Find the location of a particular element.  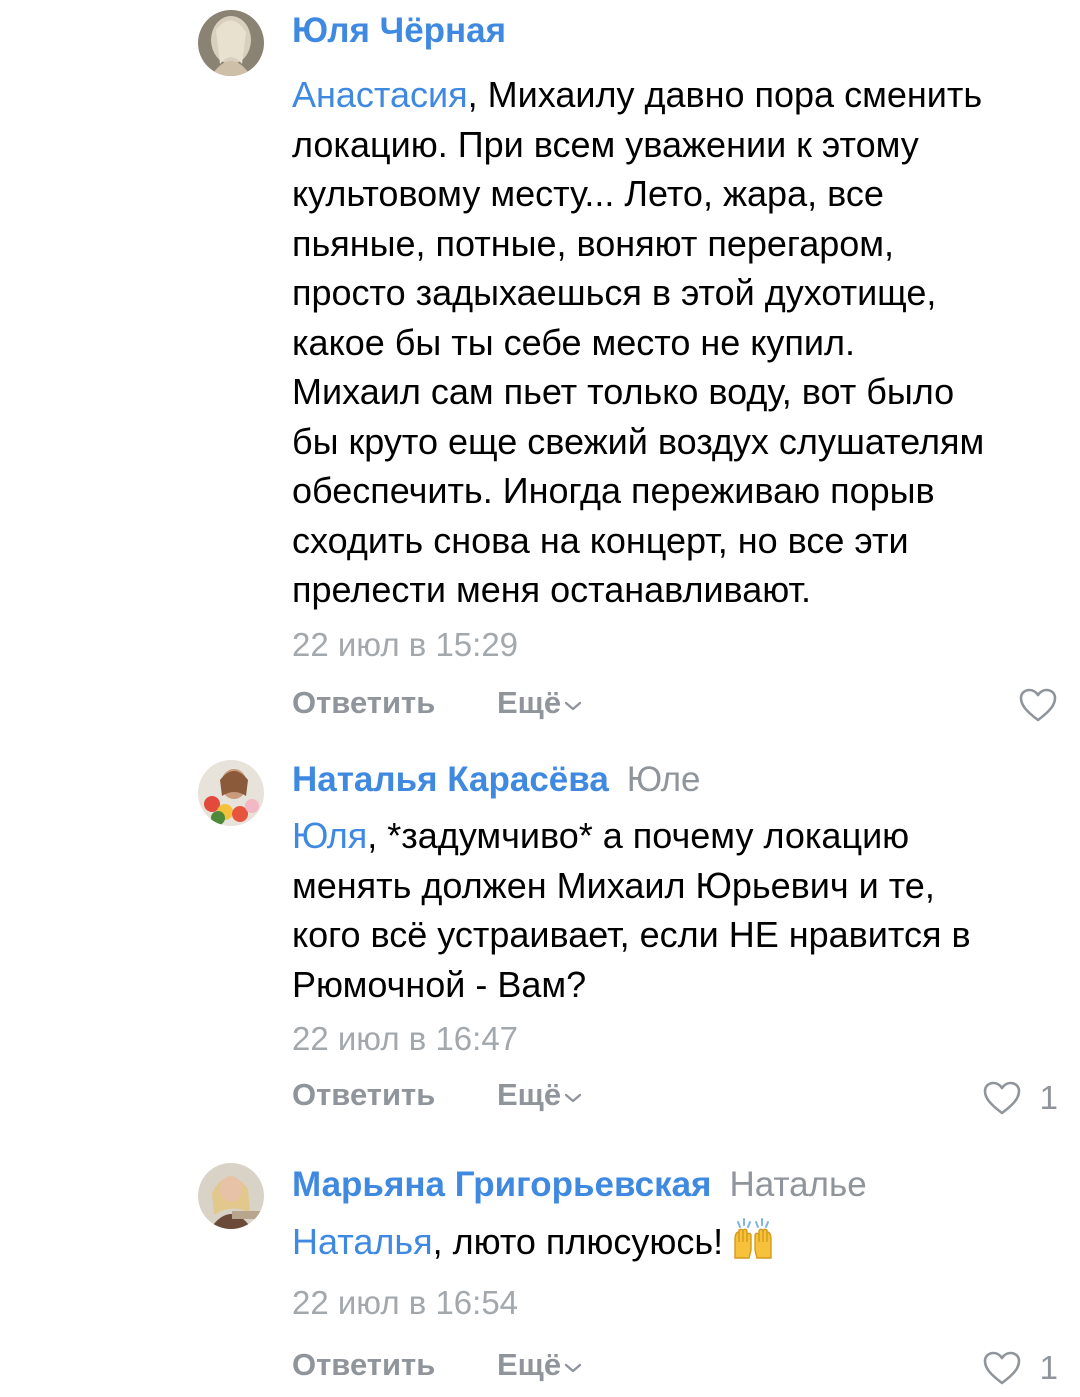

author-name: Наталья Карасёва is located at coordinates (450, 779).